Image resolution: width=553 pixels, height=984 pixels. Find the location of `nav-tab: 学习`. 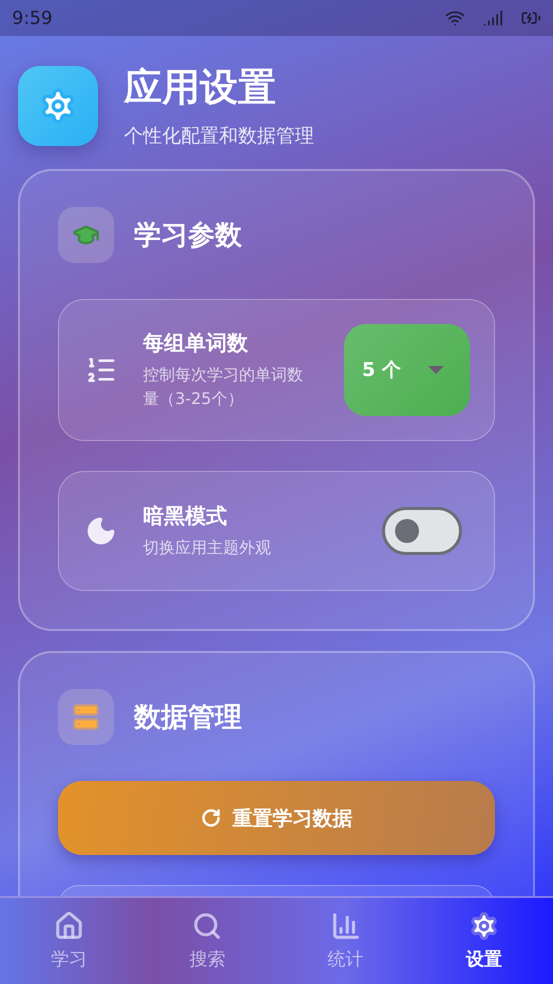

nav-tab: 学习 is located at coordinates (69, 941).